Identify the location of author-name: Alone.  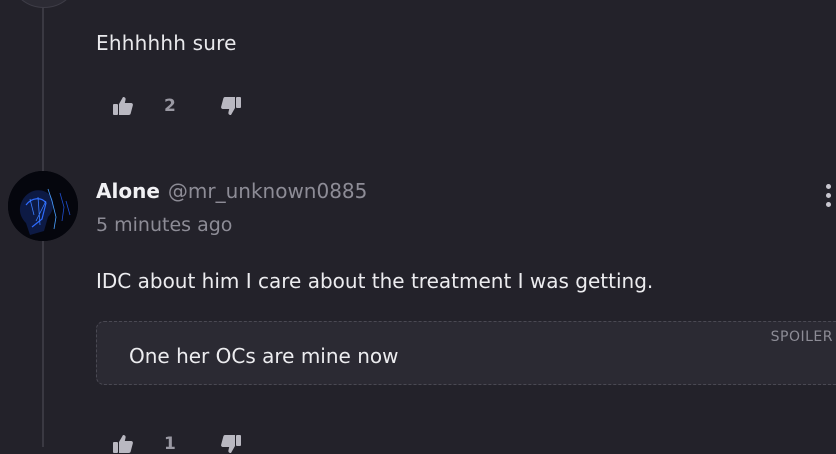
(128, 191).